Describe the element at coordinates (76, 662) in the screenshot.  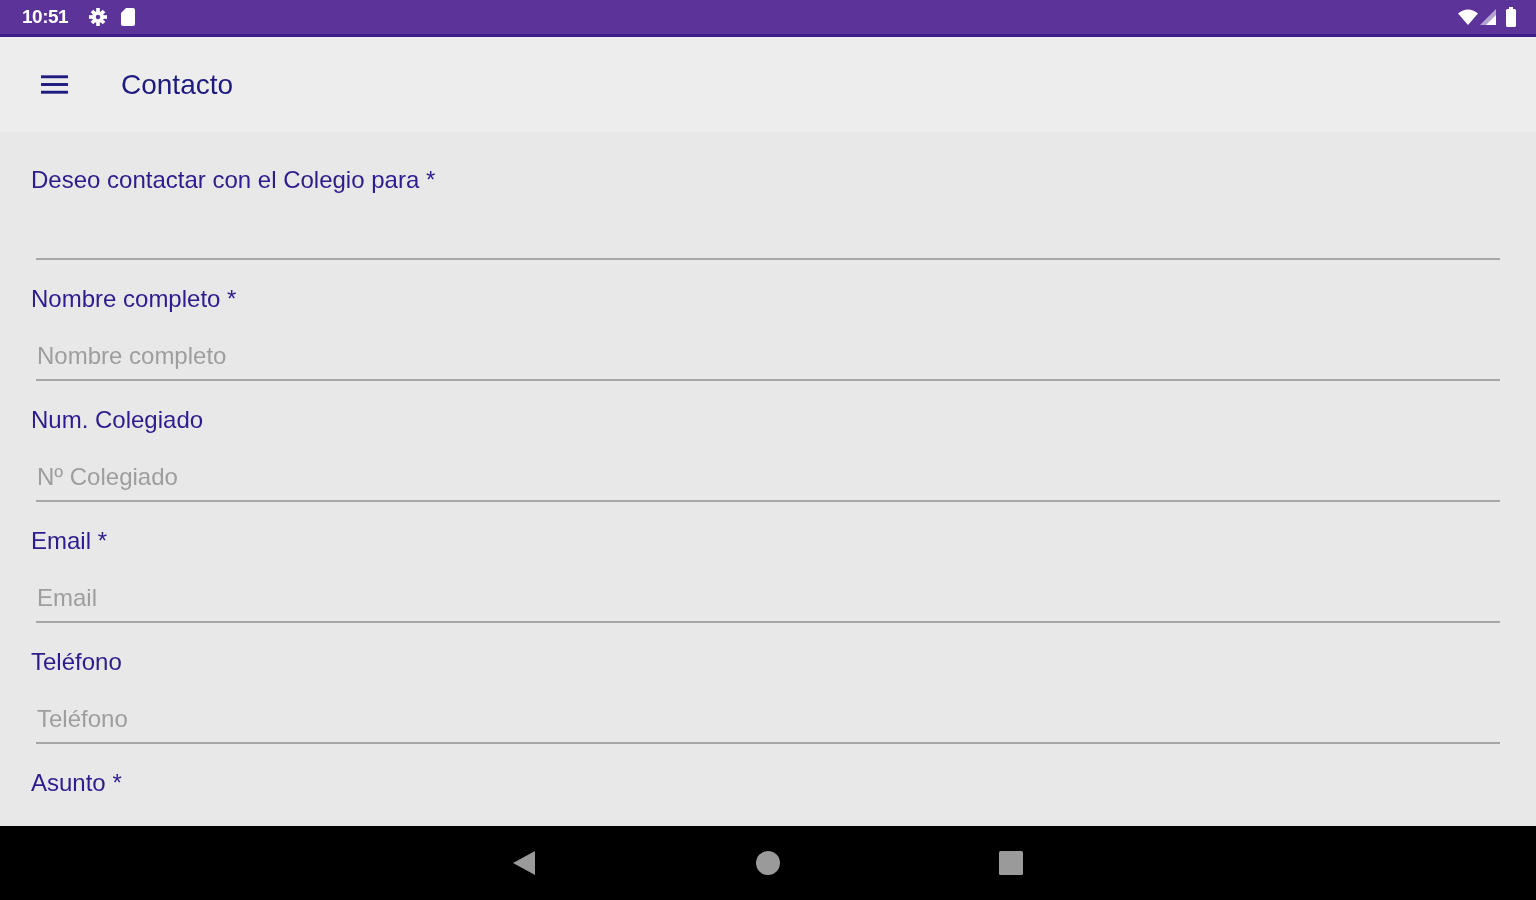
I see `field-label: Teléfono` at that location.